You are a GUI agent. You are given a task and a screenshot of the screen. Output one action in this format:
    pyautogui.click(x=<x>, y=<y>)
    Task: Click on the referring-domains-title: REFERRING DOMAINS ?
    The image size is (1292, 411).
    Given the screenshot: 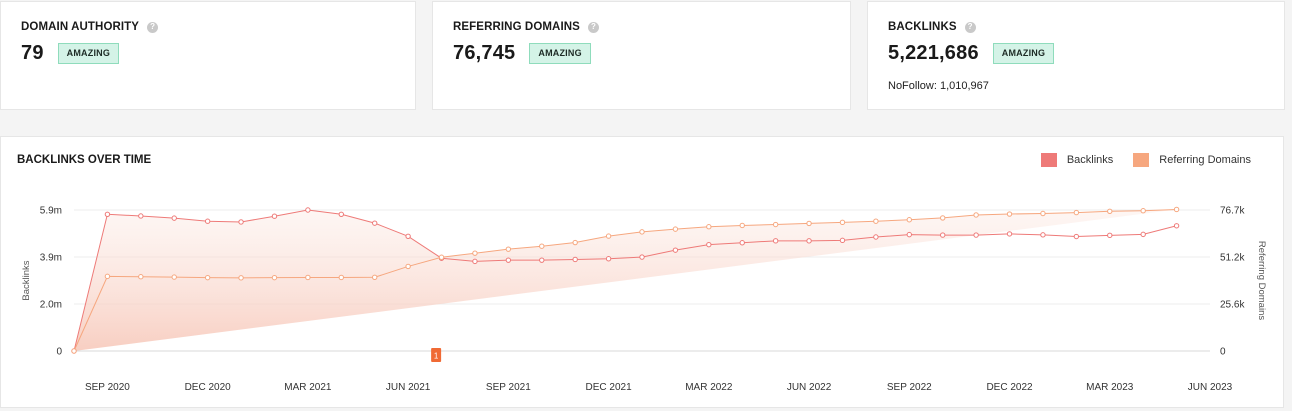 What is the action you would take?
    pyautogui.click(x=526, y=27)
    